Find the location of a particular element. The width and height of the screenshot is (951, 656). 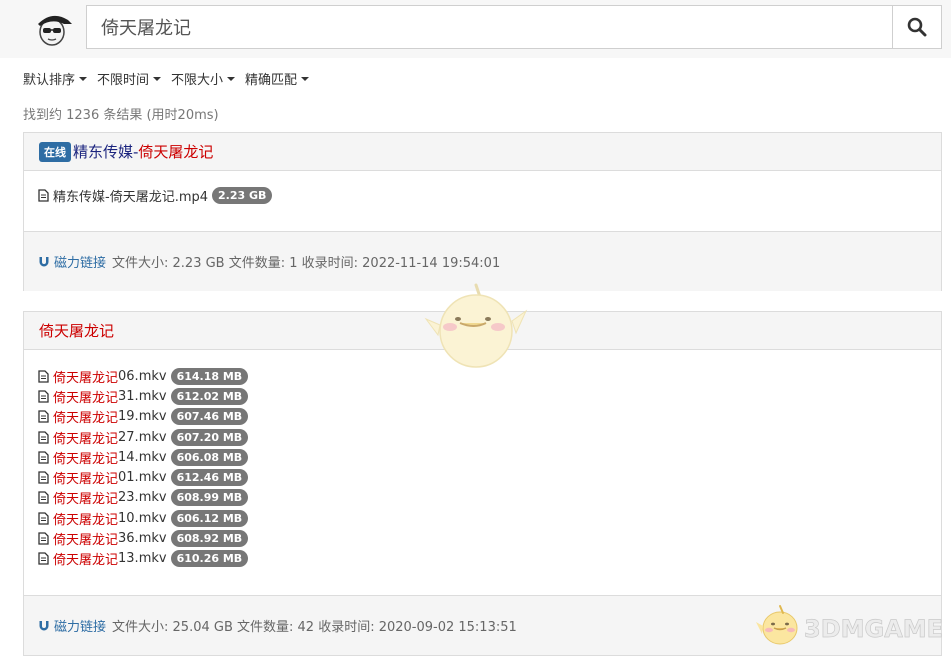

site-logo-icon is located at coordinates (54, 28).